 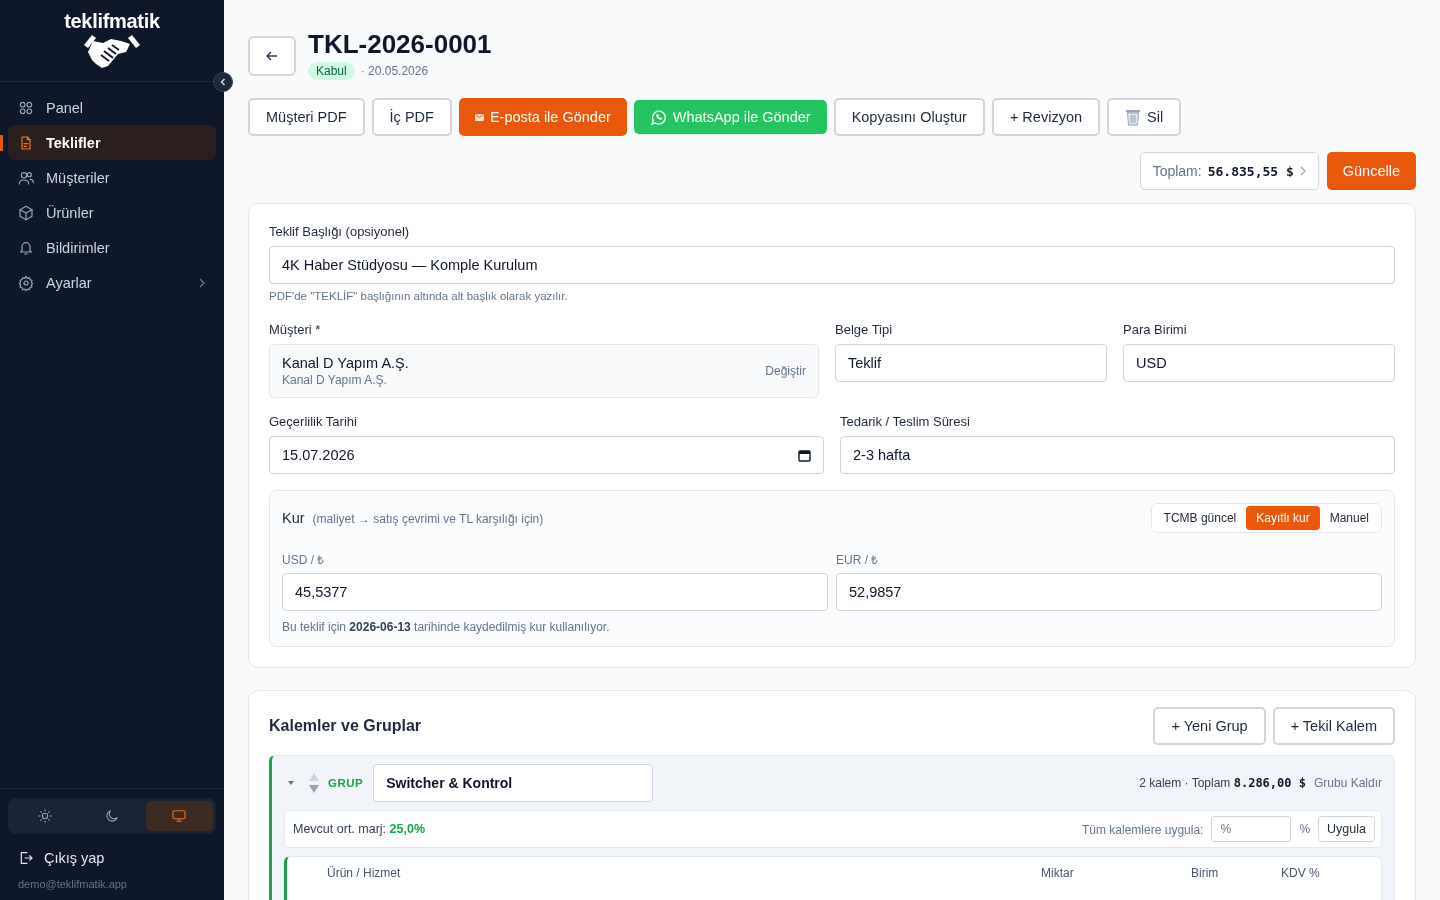 What do you see at coordinates (1346, 829) in the screenshot?
I see `apply-button: Uygula` at bounding box center [1346, 829].